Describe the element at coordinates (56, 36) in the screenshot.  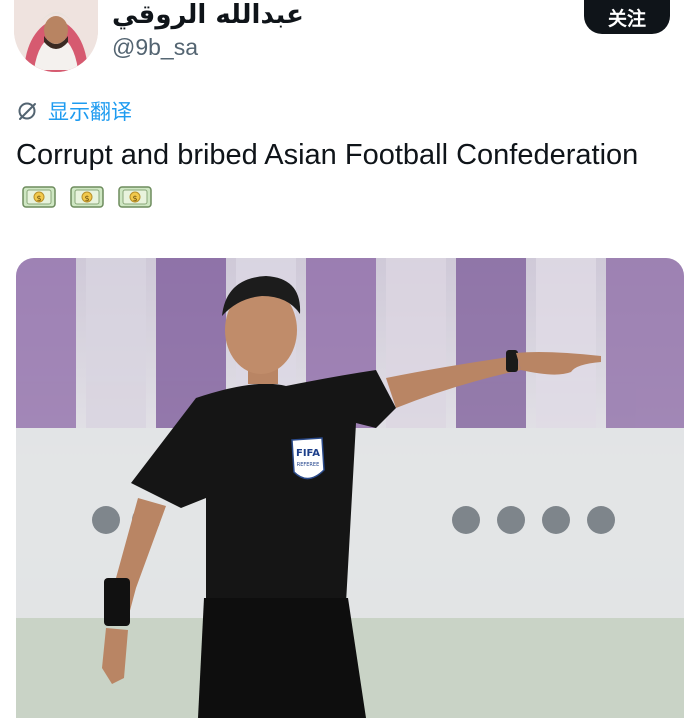
I see `avatar` at that location.